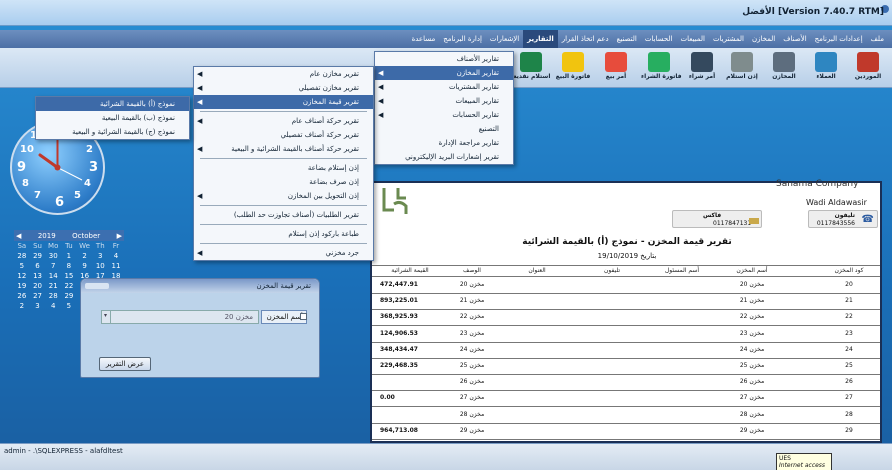 Image resolution: width=892 pixels, height=470 pixels. Describe the element at coordinates (38, 296) in the screenshot. I see `calendar-day: 27` at that location.